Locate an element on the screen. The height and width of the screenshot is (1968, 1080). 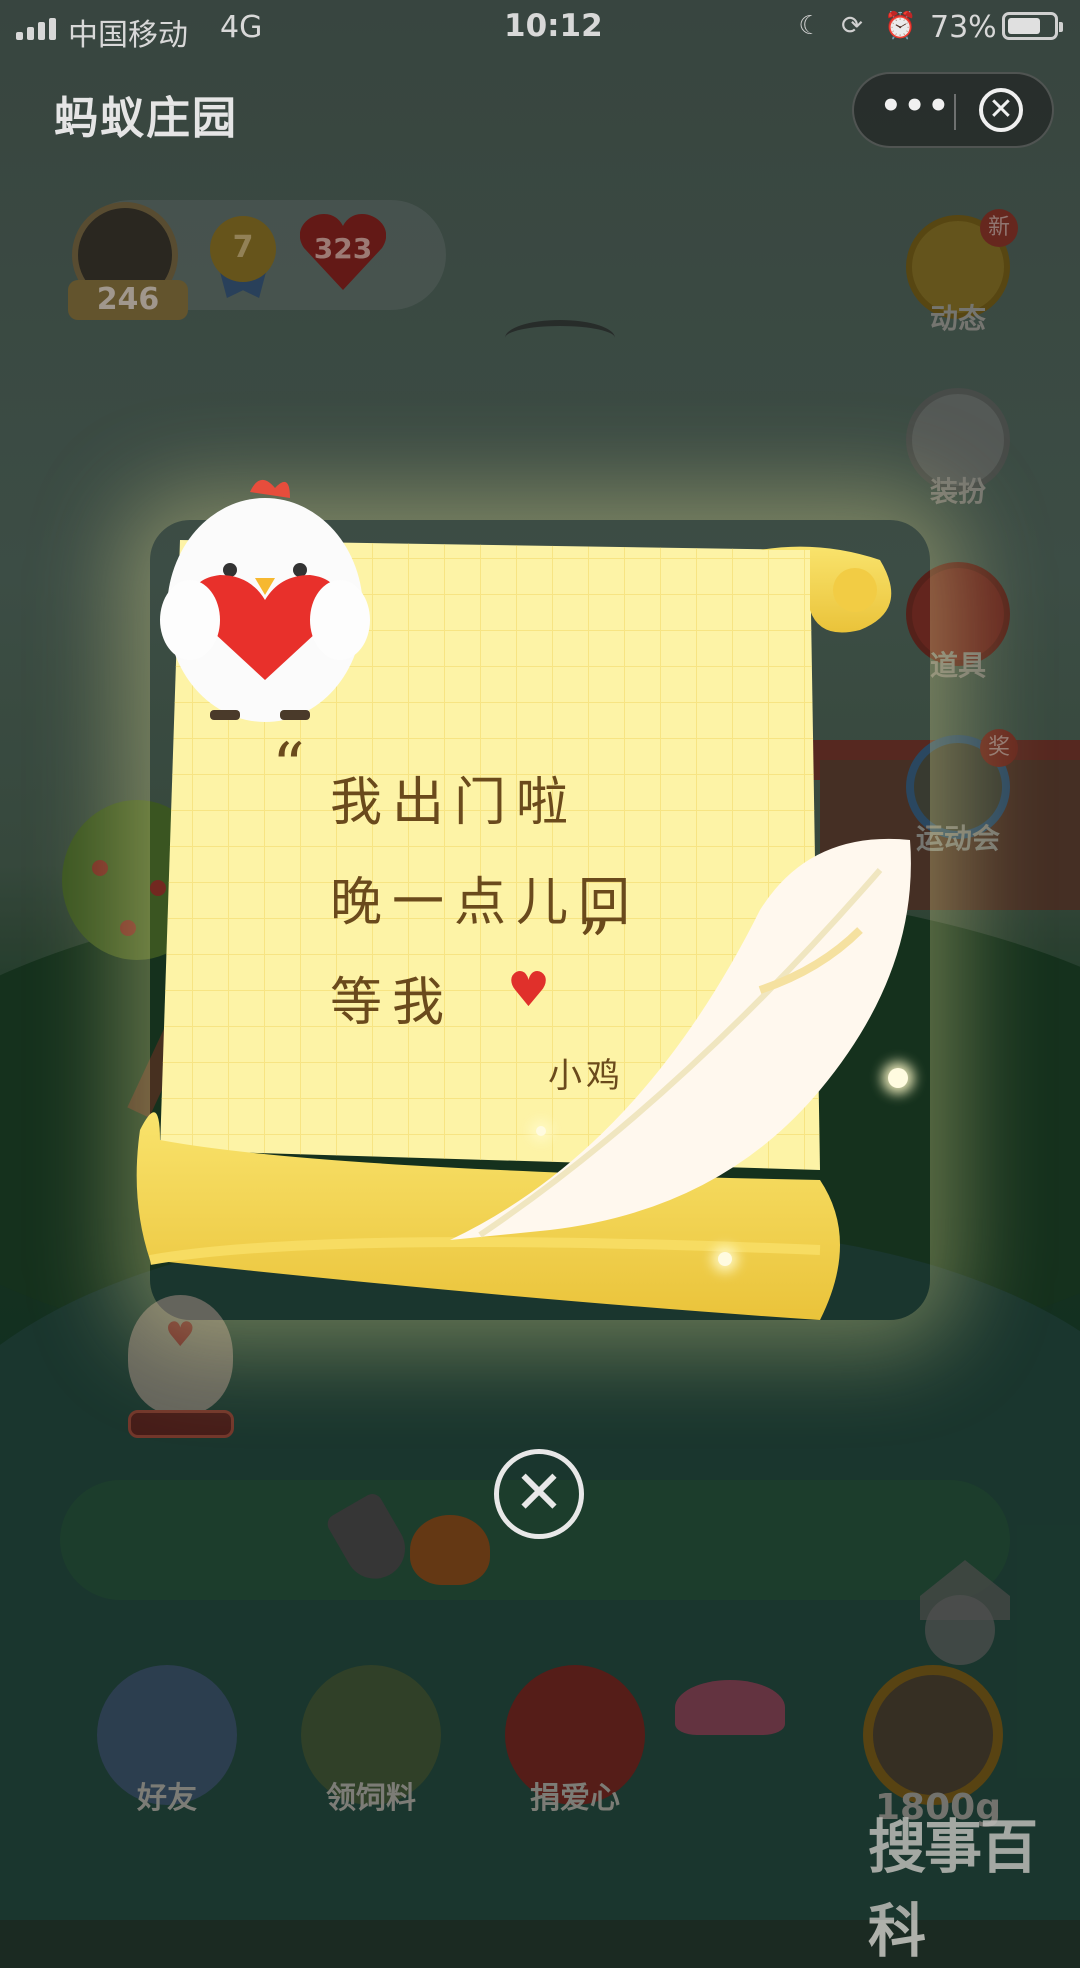
open-quote: “ is located at coordinates (288, 767).